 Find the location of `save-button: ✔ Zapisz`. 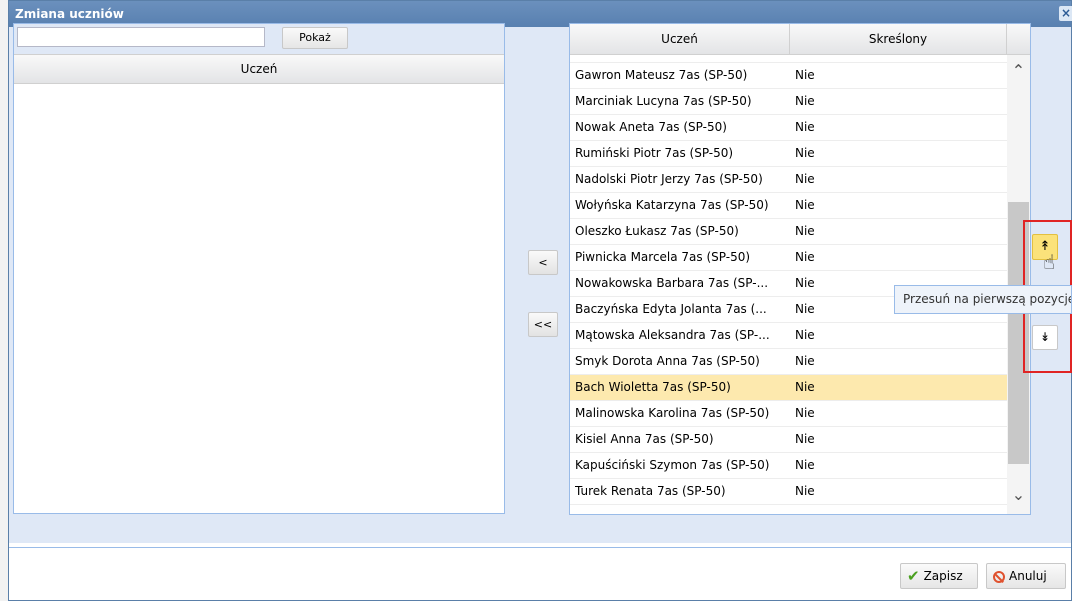

save-button: ✔ Zapisz is located at coordinates (939, 576).